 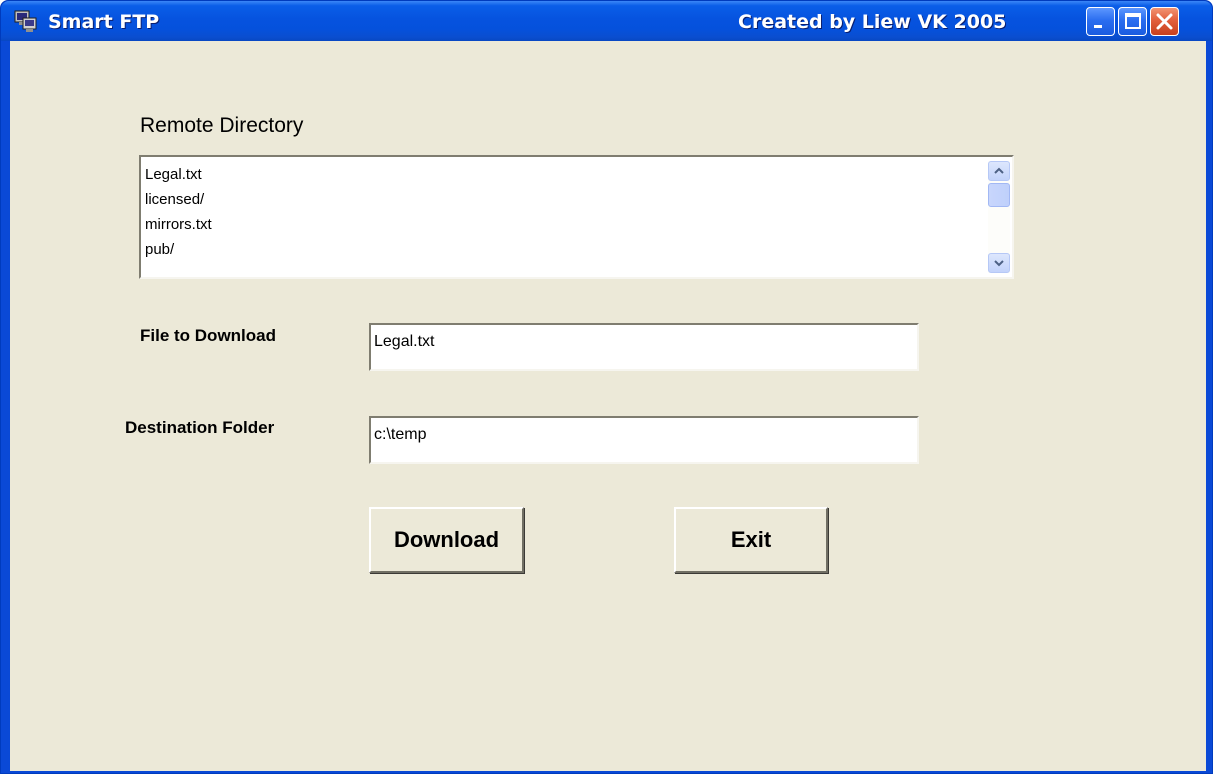 What do you see at coordinates (576, 217) in the screenshot?
I see `remote-directory-list: Legal.txt licensed/ mirrors.txt pub/` at bounding box center [576, 217].